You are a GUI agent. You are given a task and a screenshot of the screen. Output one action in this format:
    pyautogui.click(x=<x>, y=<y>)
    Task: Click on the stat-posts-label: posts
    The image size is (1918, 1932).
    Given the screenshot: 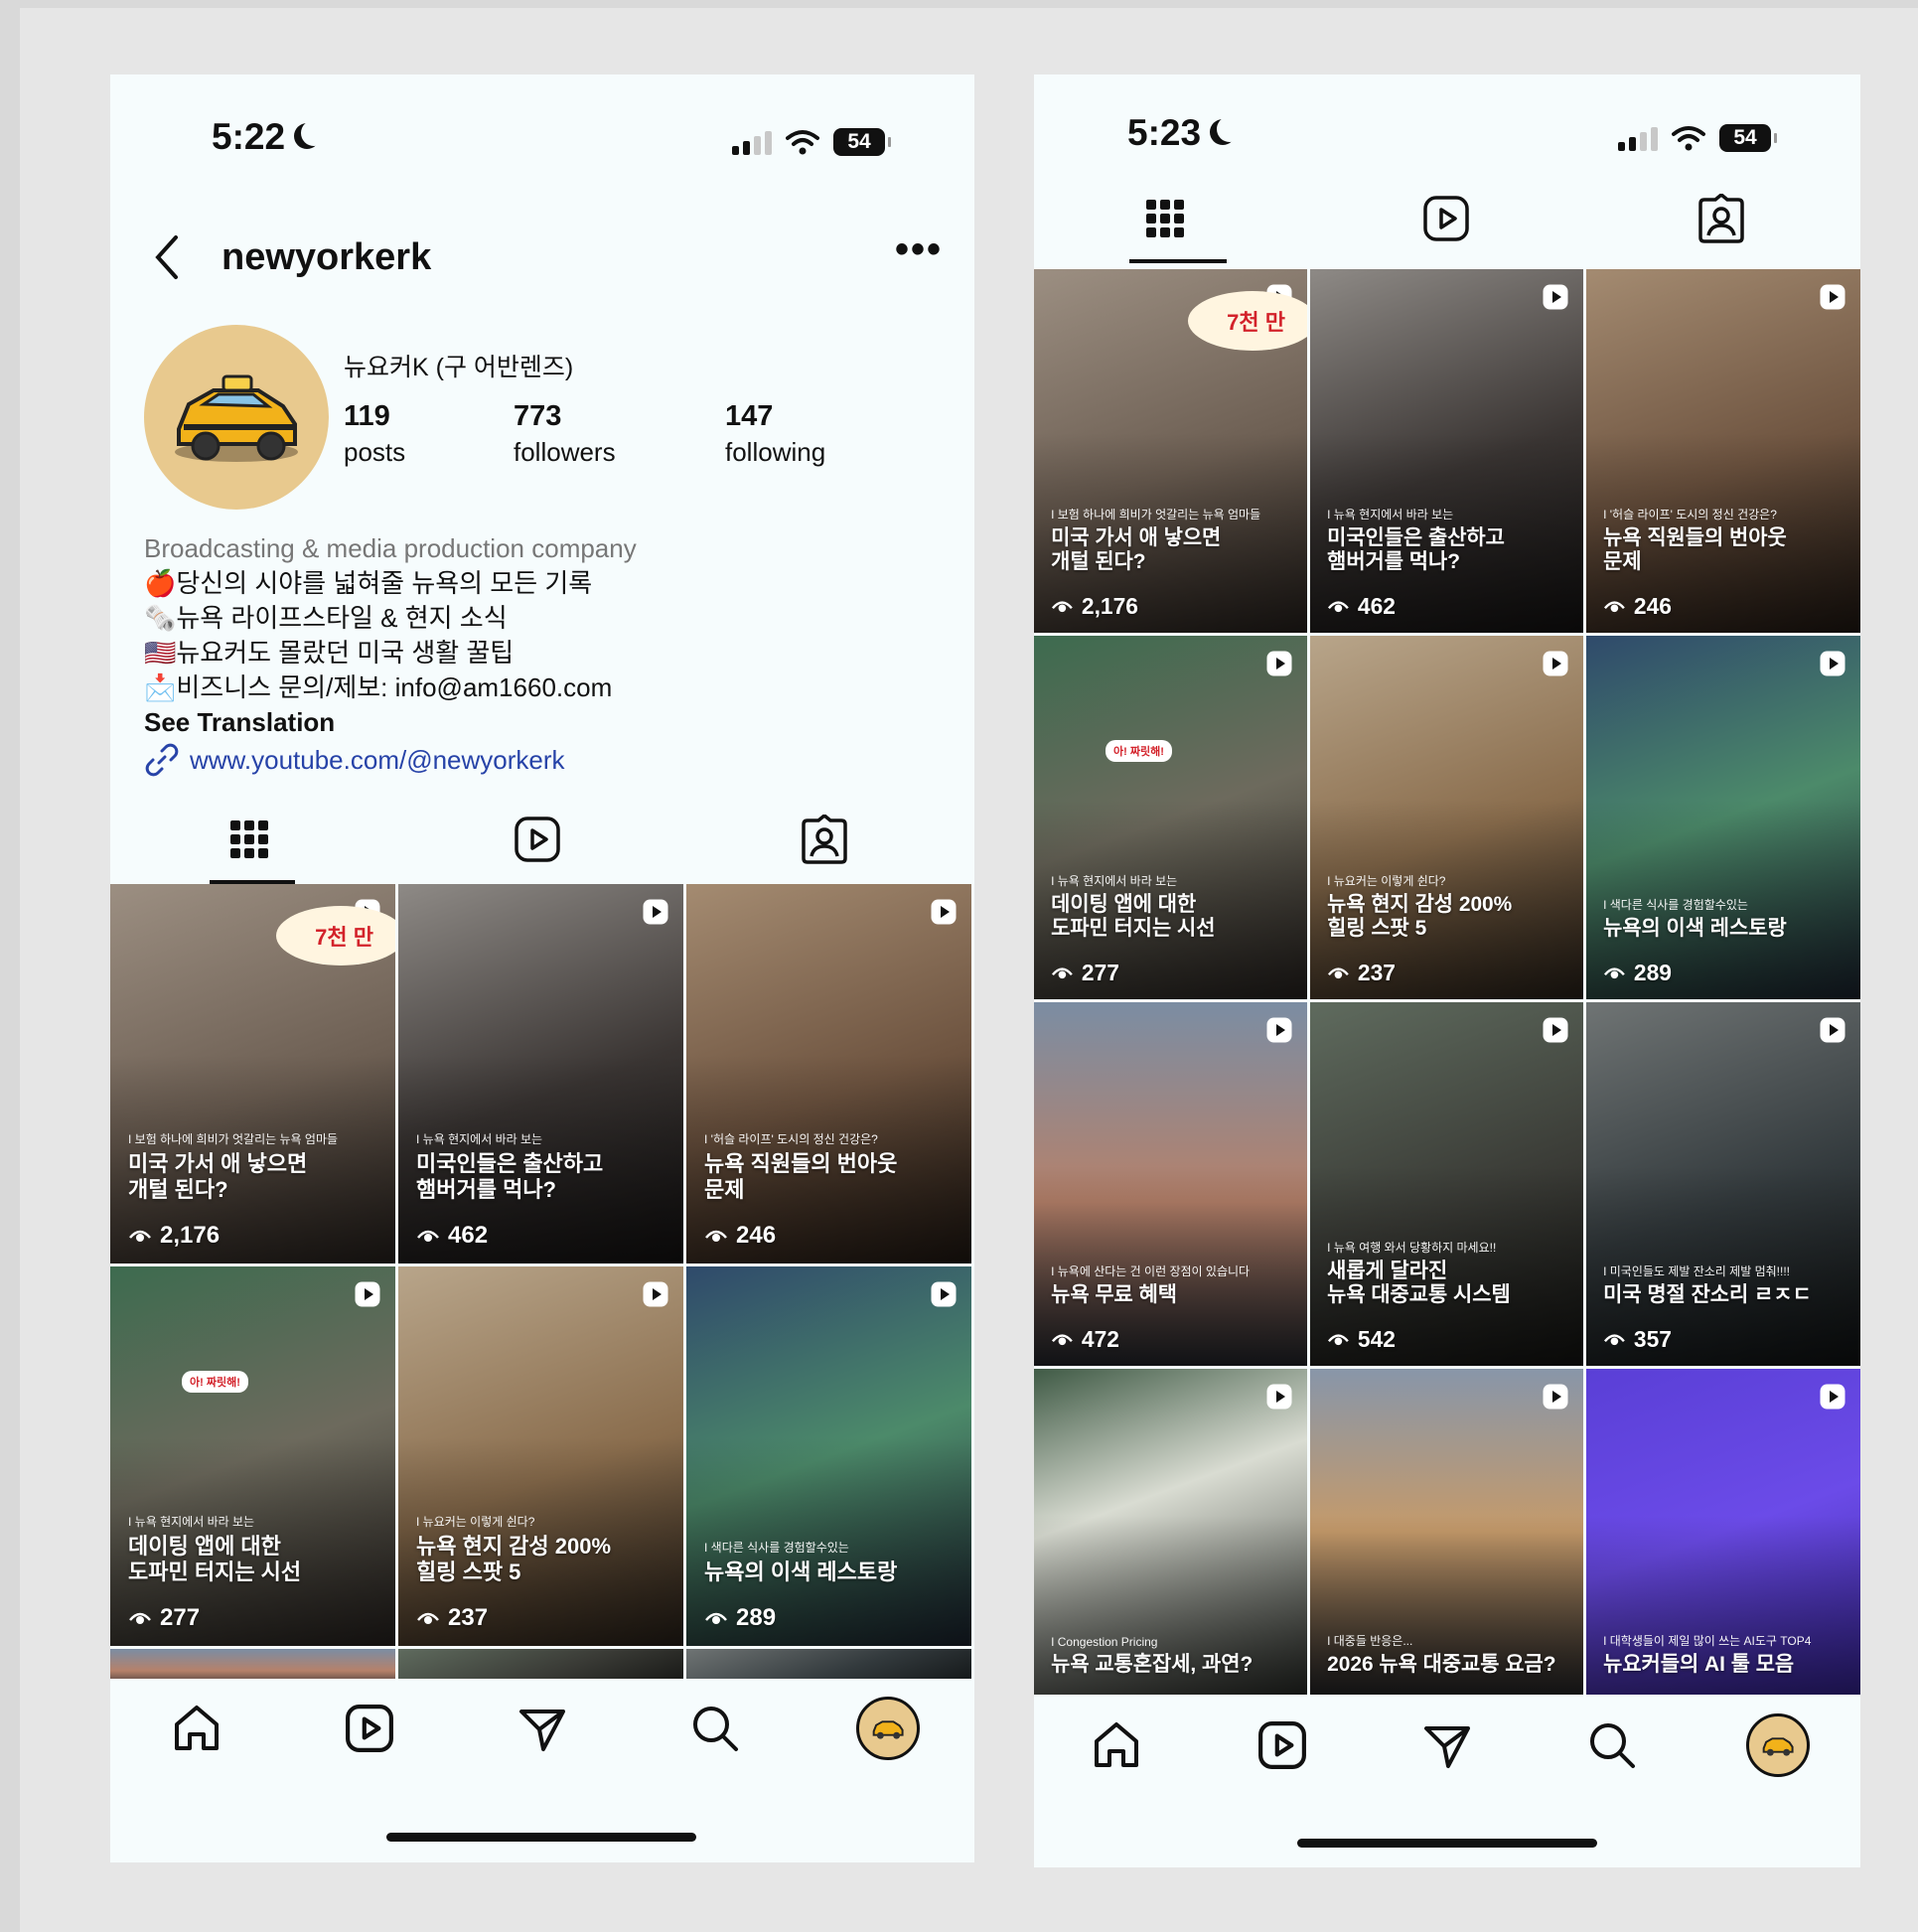 What is the action you would take?
    pyautogui.click(x=375, y=452)
    